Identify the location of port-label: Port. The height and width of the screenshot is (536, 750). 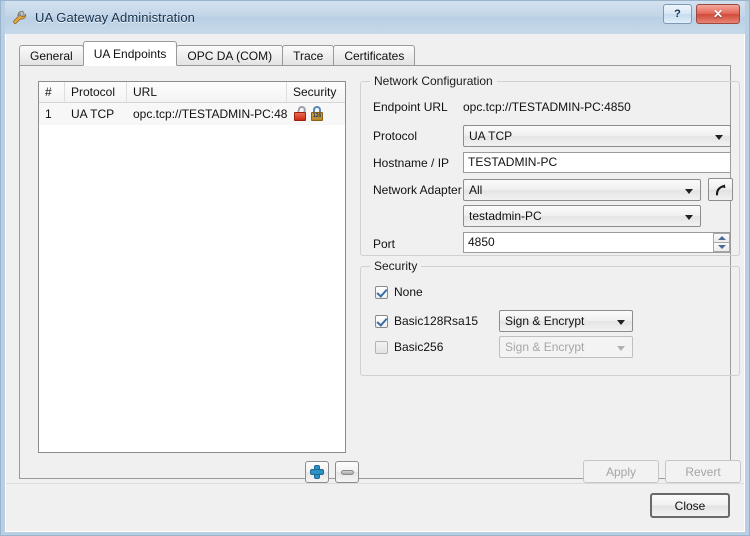
(384, 244).